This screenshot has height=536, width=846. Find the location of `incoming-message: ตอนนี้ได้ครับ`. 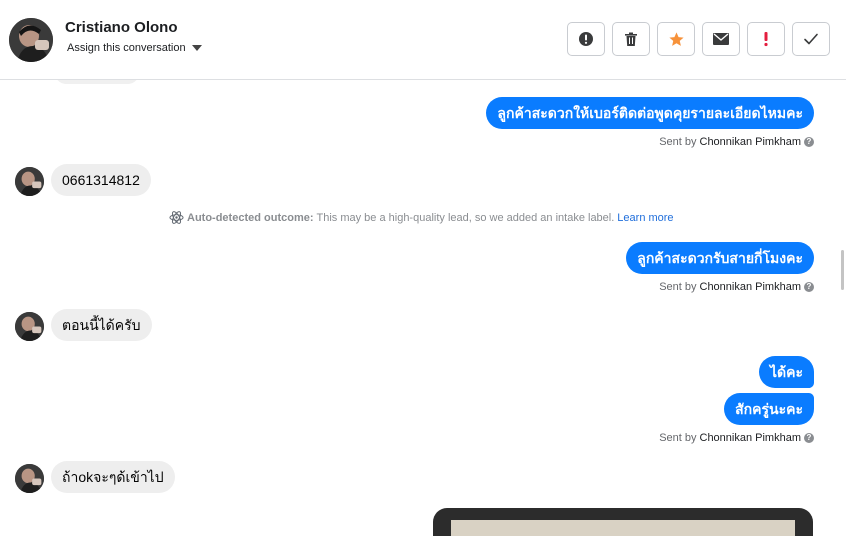

incoming-message: ตอนนี้ได้ครับ is located at coordinates (101, 325).